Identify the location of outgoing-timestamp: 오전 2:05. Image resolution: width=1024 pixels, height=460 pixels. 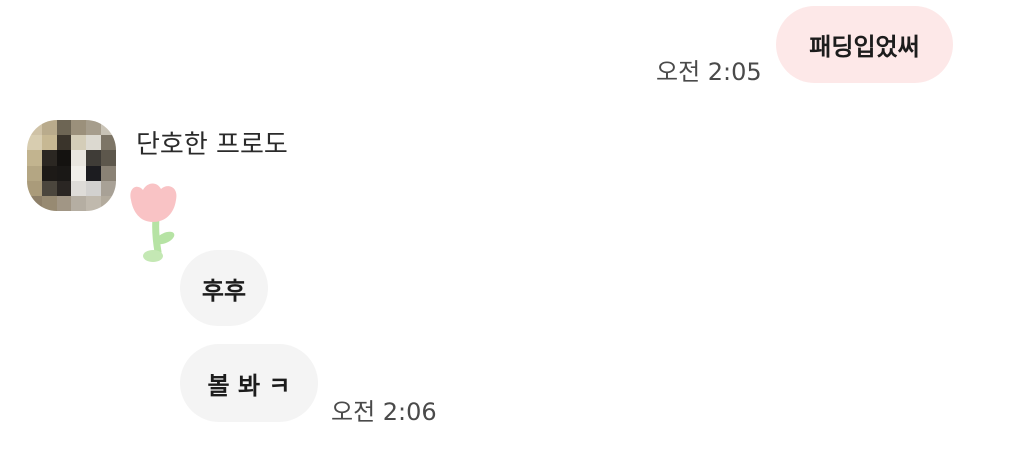
(709, 72).